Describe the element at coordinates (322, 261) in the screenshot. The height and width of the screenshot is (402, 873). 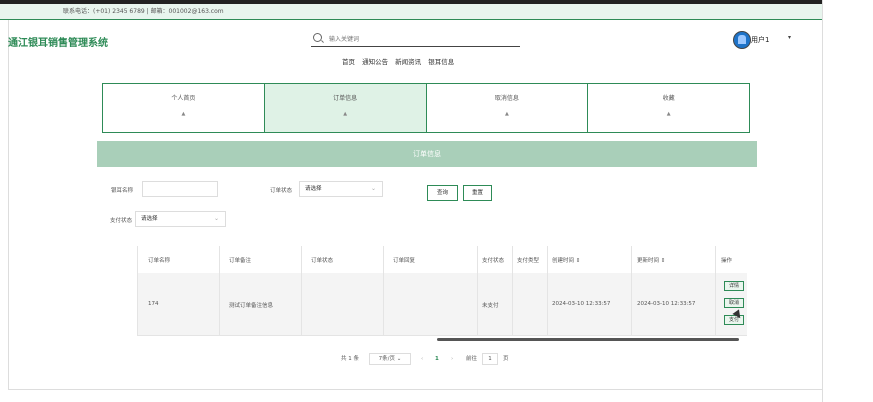
I see `column-header: 订单状态` at that location.